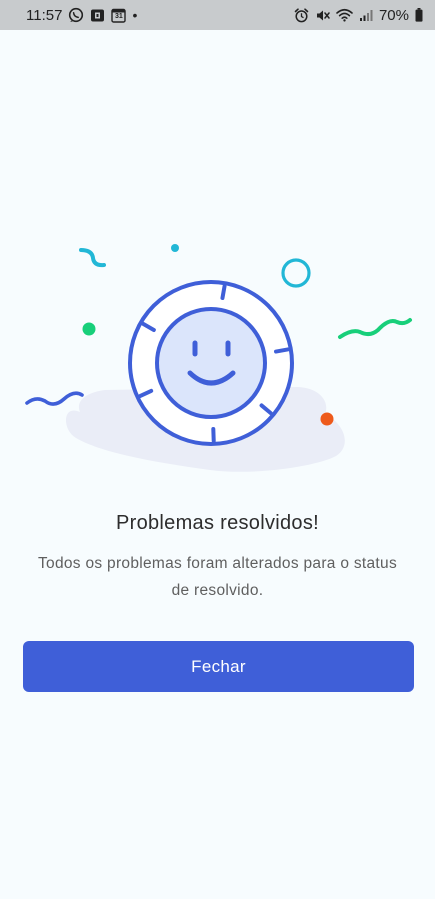 The height and width of the screenshot is (899, 435). Describe the element at coordinates (217, 523) in the screenshot. I see `success-title: Problemas resolvidos!` at that location.